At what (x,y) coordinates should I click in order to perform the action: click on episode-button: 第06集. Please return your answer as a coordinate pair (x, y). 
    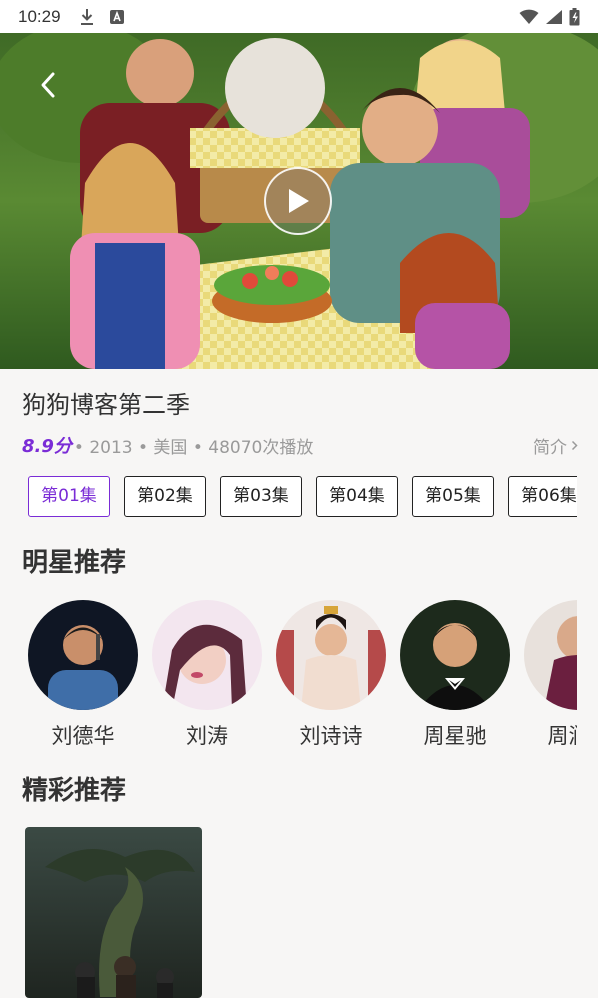
    Looking at the image, I should click on (542, 496).